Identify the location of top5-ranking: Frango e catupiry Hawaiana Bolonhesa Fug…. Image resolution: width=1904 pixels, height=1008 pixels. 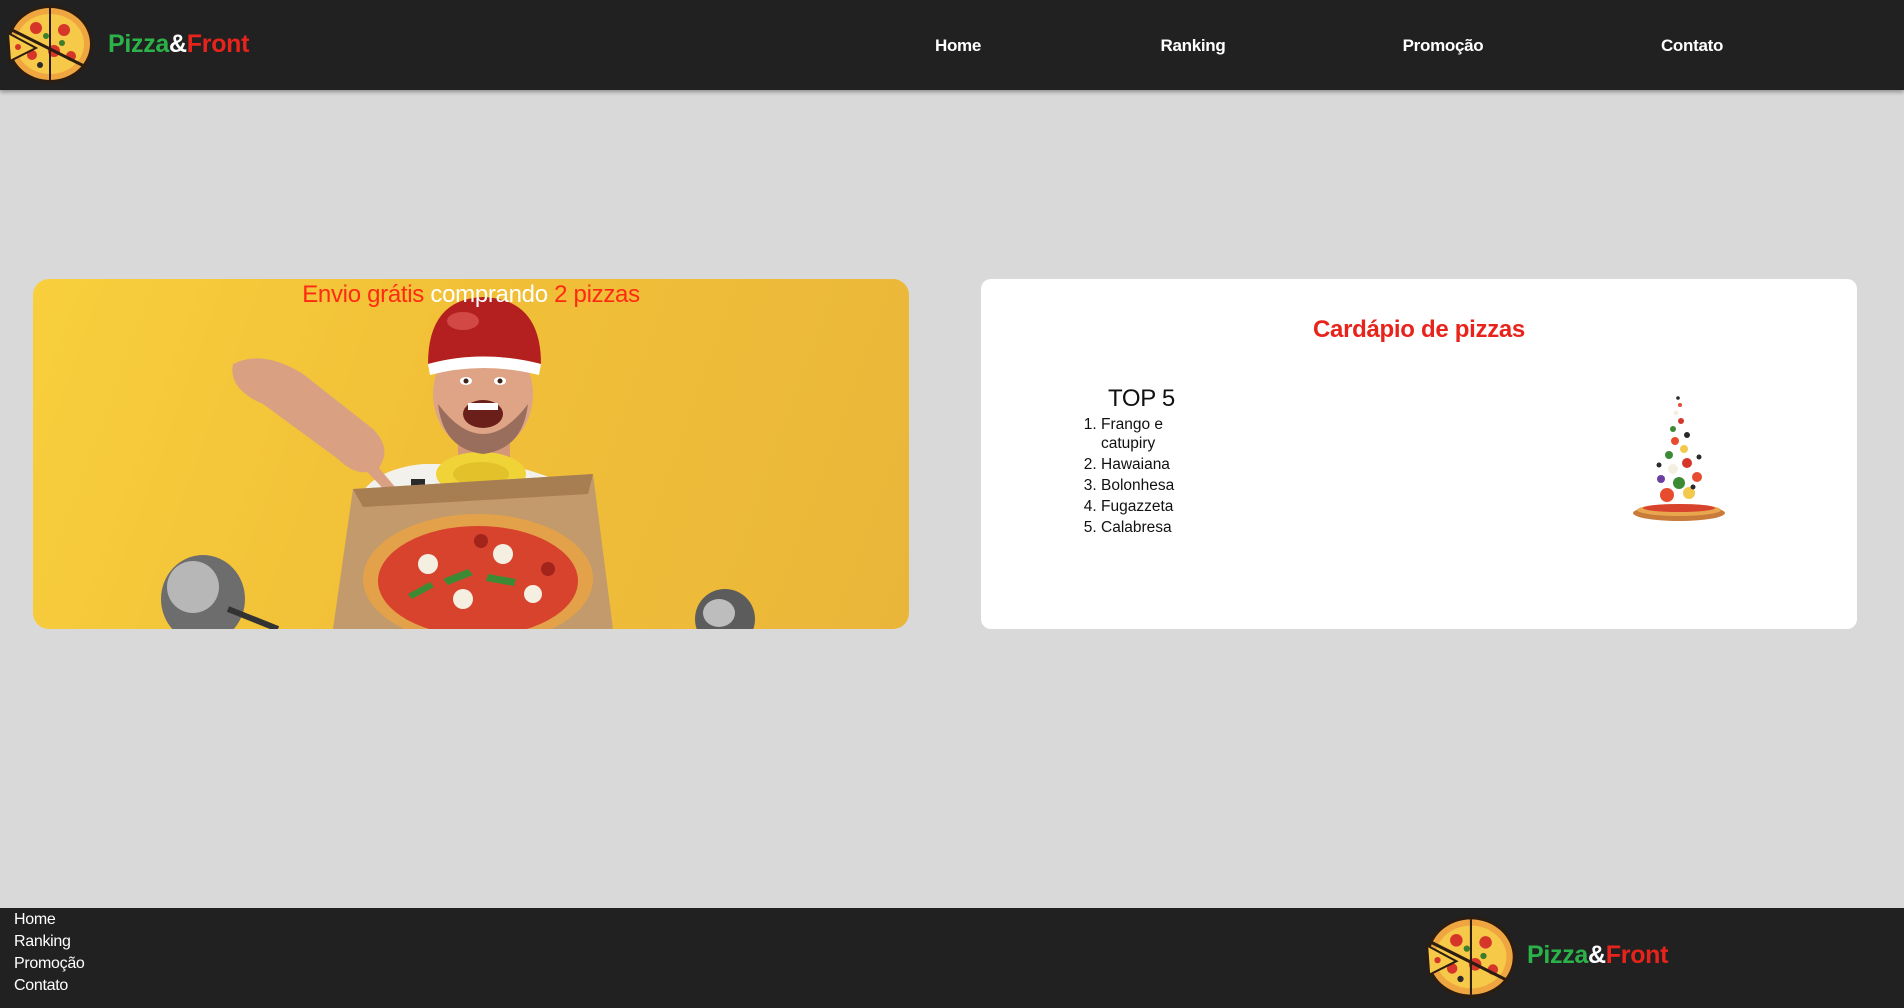
(1131, 476).